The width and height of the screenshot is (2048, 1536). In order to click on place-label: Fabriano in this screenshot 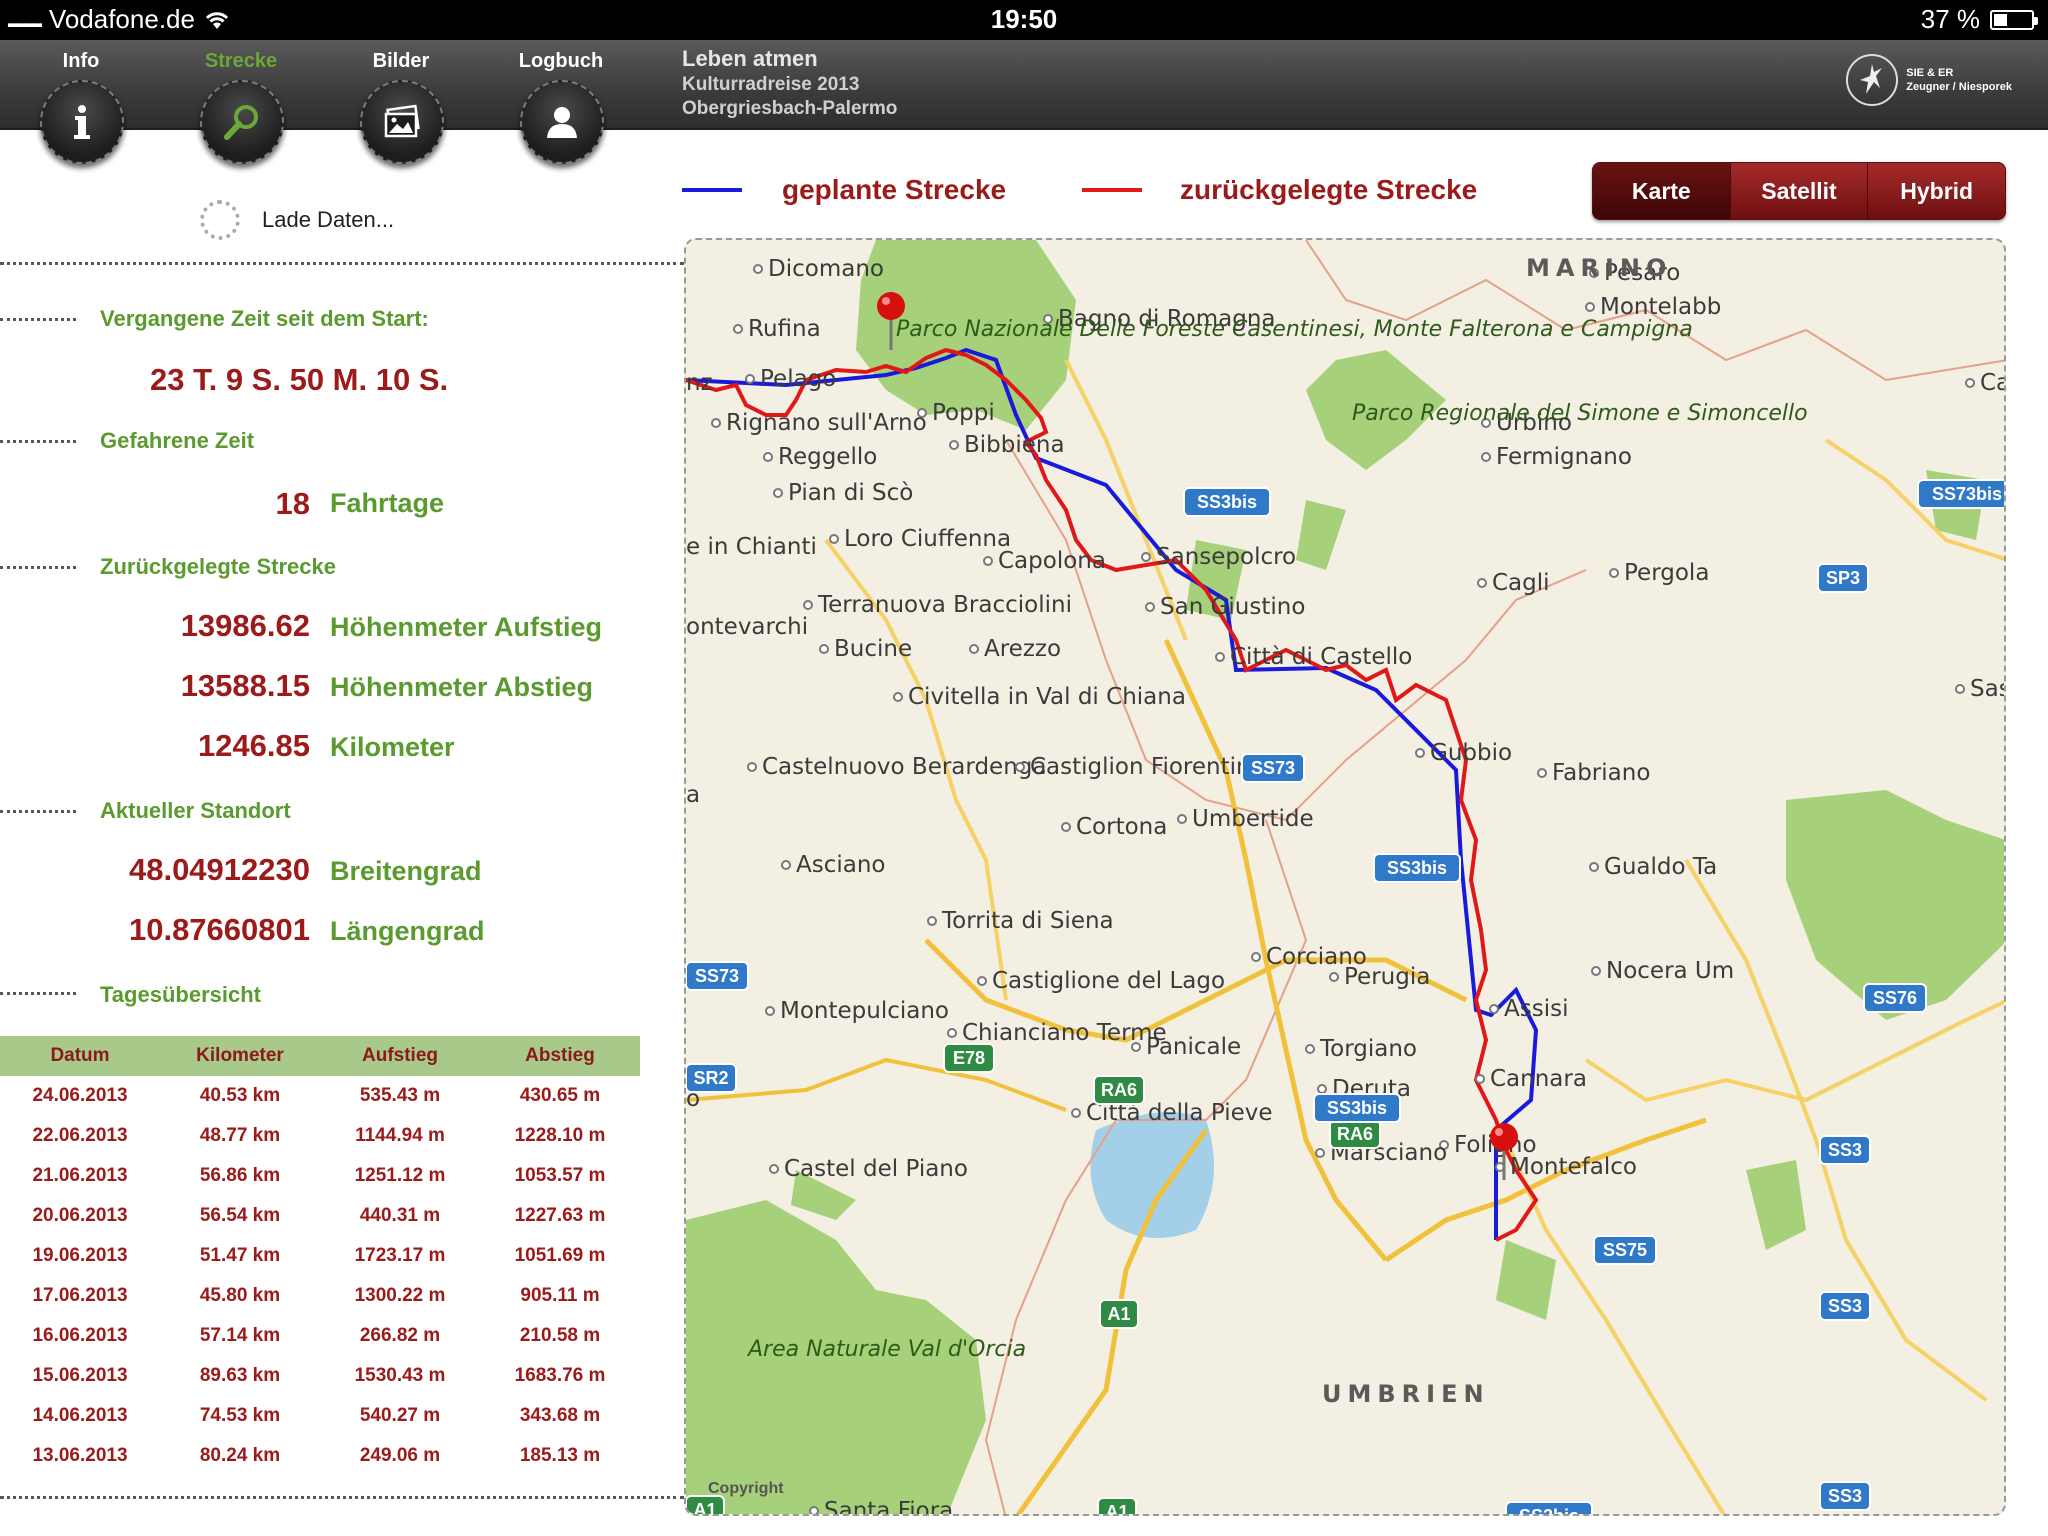, I will do `click(1601, 773)`.